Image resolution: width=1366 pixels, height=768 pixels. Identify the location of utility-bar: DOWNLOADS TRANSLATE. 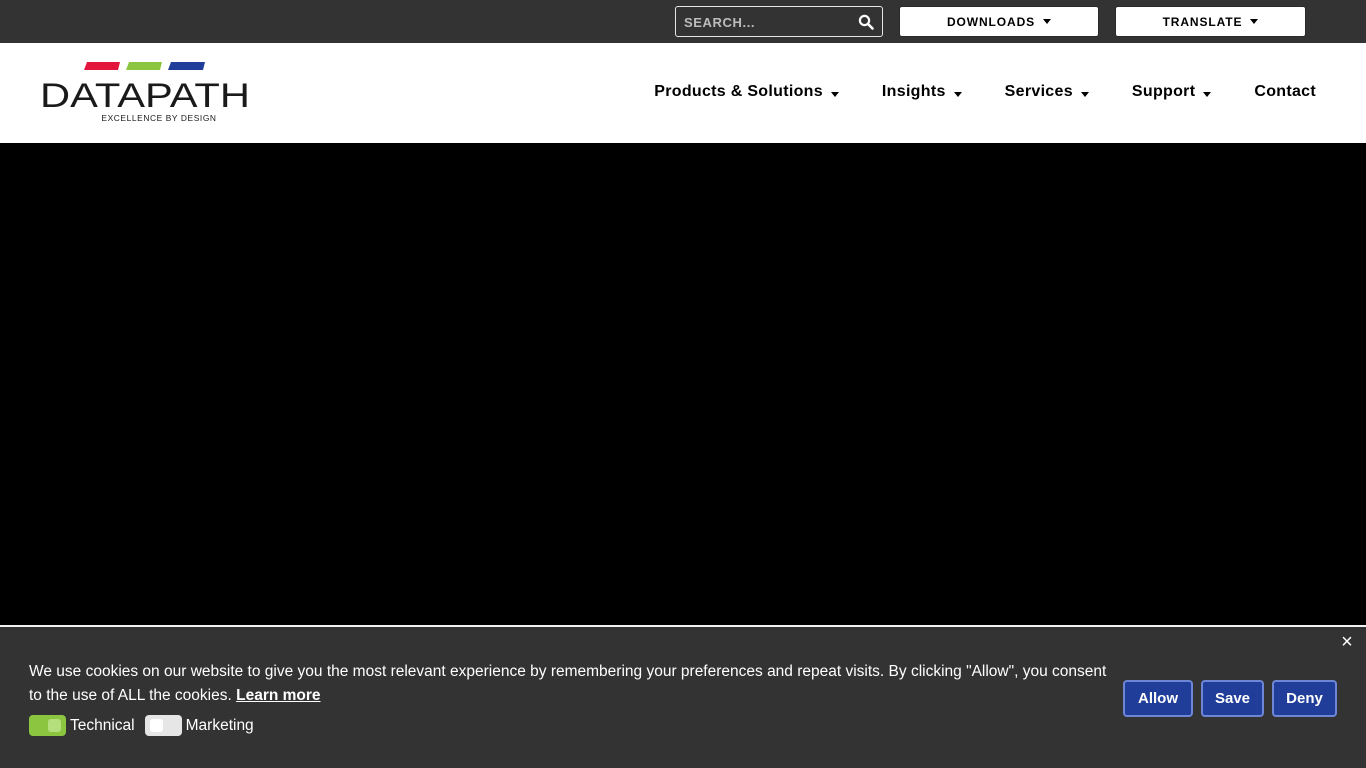
(683, 21).